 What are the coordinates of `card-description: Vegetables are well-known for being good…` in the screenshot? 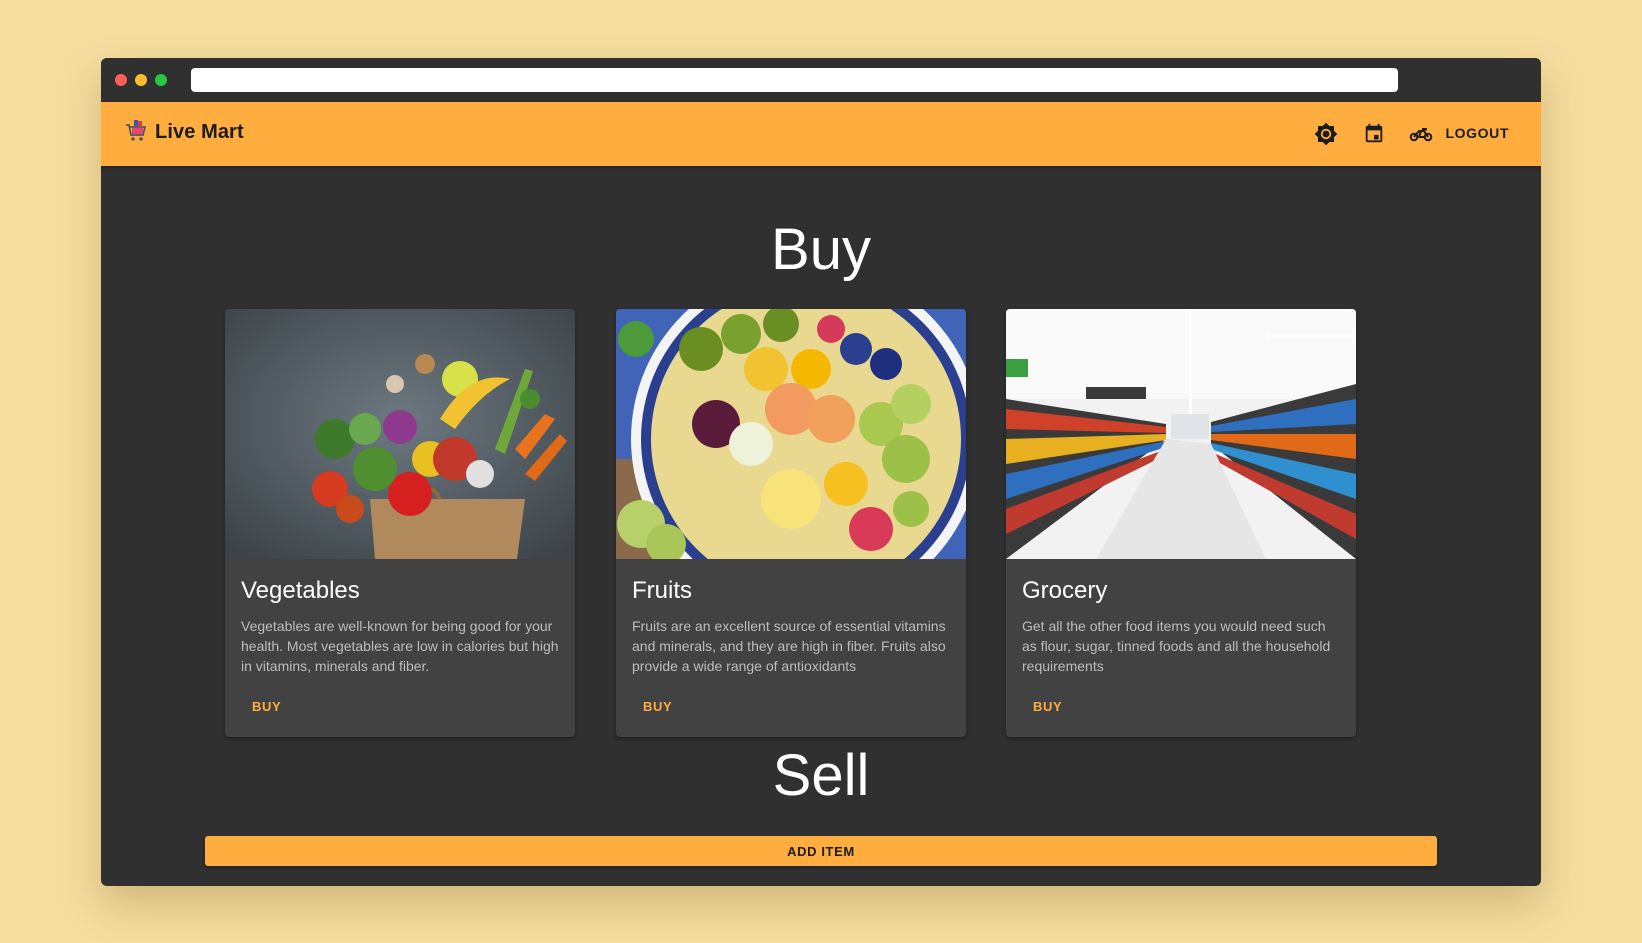 It's located at (400, 646).